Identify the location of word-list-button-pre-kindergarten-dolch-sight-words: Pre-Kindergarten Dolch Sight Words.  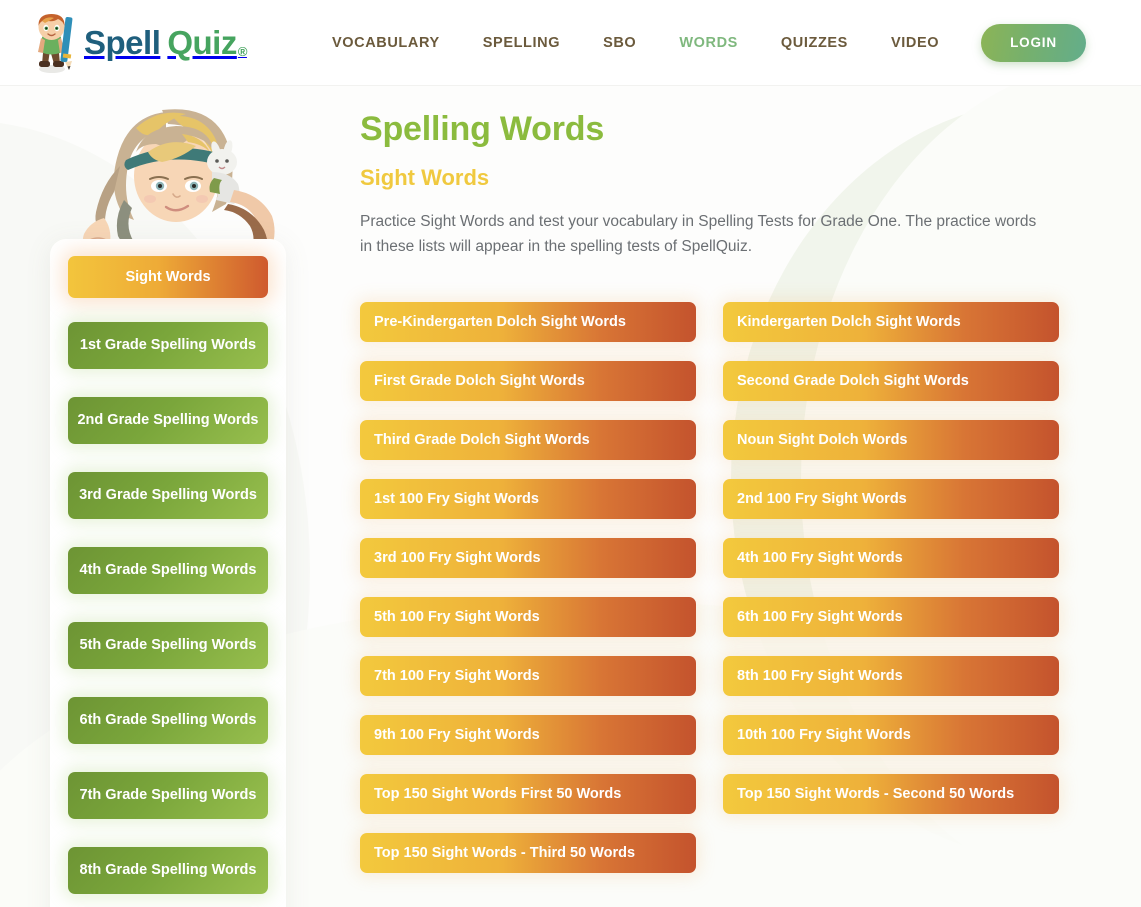
(528, 322).